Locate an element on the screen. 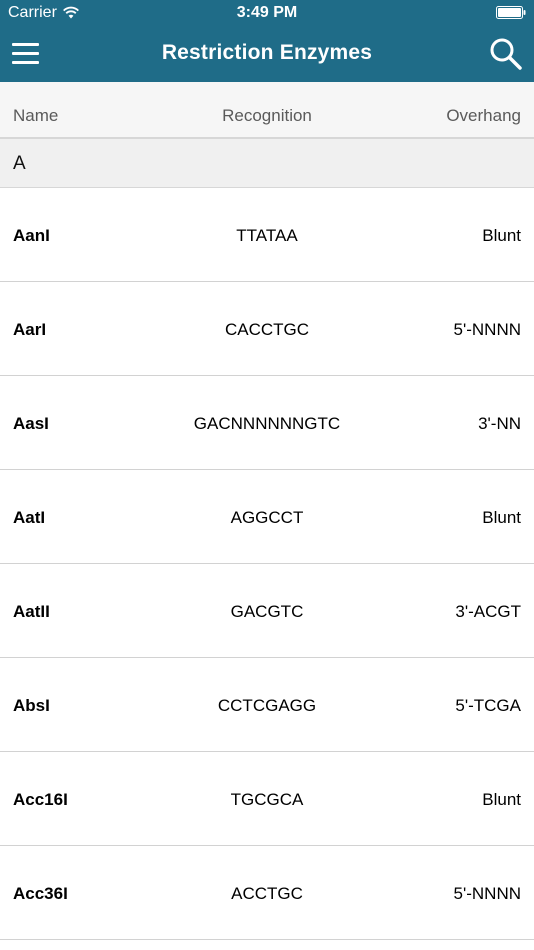 The height and width of the screenshot is (950, 534). table-row: AbsI CCTCGAGG 5'-TCGA is located at coordinates (267, 705).